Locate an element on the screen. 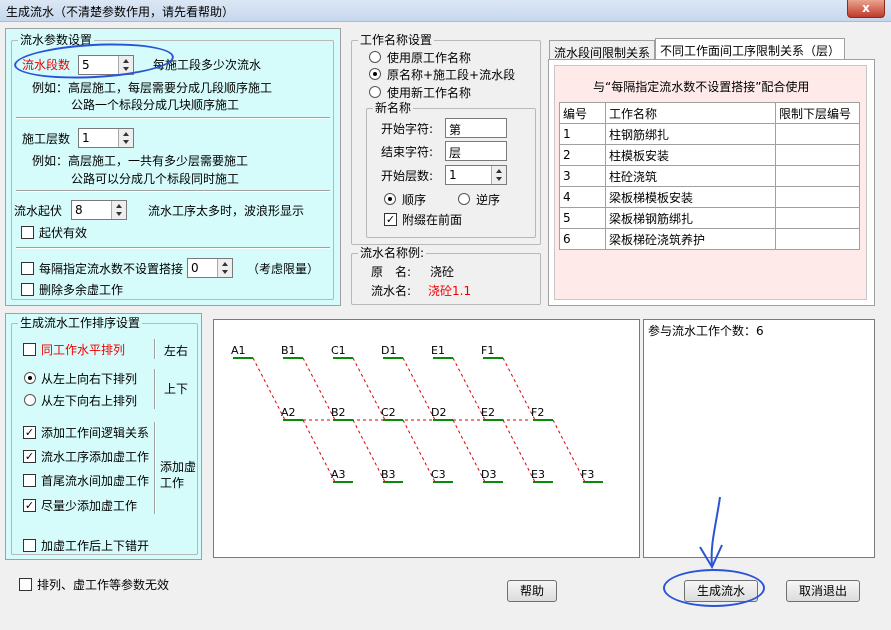 The image size is (891, 630). table-row: 6 梁板梯砼浇筑养护 is located at coordinates (709, 239).